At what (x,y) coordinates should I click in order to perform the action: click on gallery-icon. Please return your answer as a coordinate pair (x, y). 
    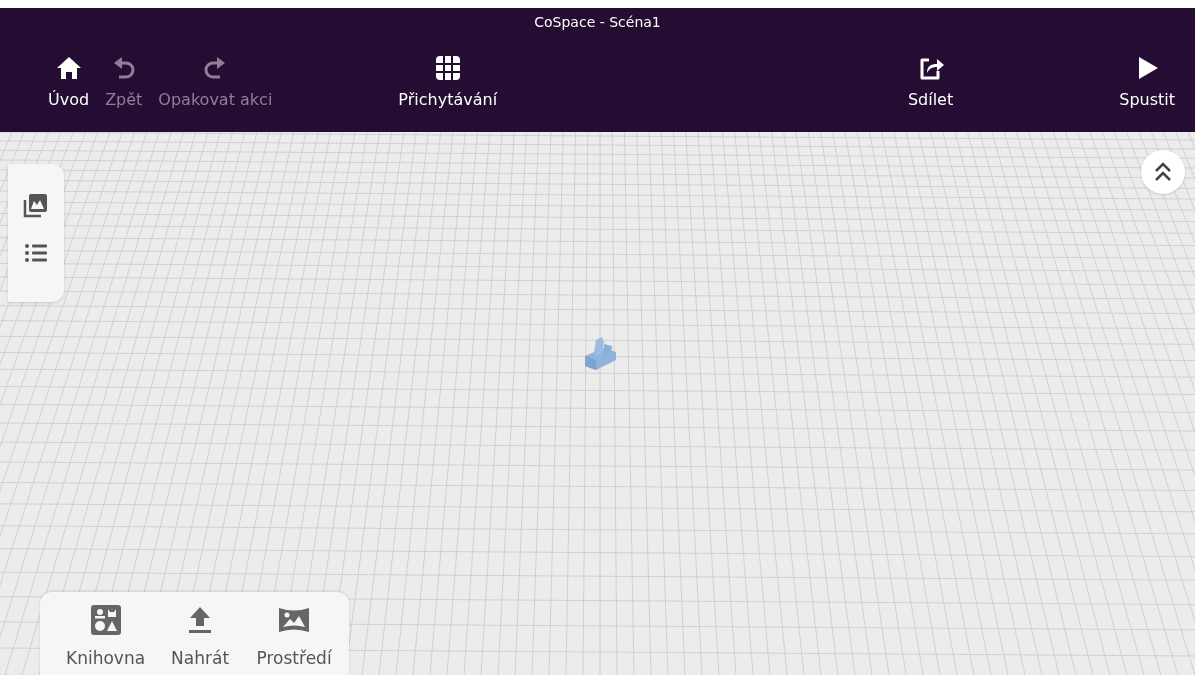
    Looking at the image, I should click on (36, 205).